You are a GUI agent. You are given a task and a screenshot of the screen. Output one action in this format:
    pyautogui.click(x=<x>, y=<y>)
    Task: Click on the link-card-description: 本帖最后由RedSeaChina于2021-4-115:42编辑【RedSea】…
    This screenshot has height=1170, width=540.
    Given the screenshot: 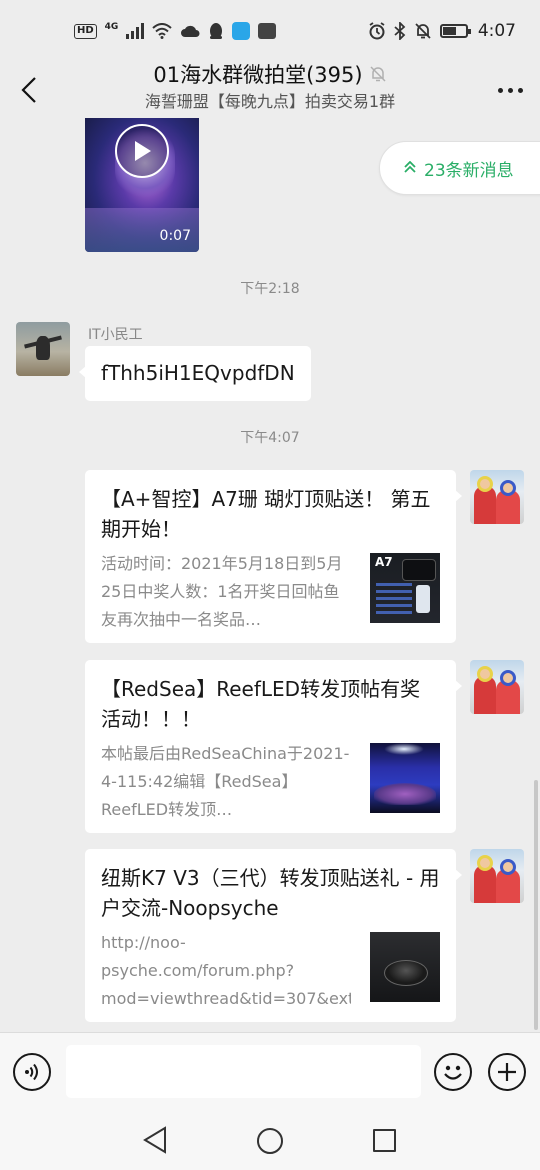 What is the action you would take?
    pyautogui.click(x=225, y=781)
    